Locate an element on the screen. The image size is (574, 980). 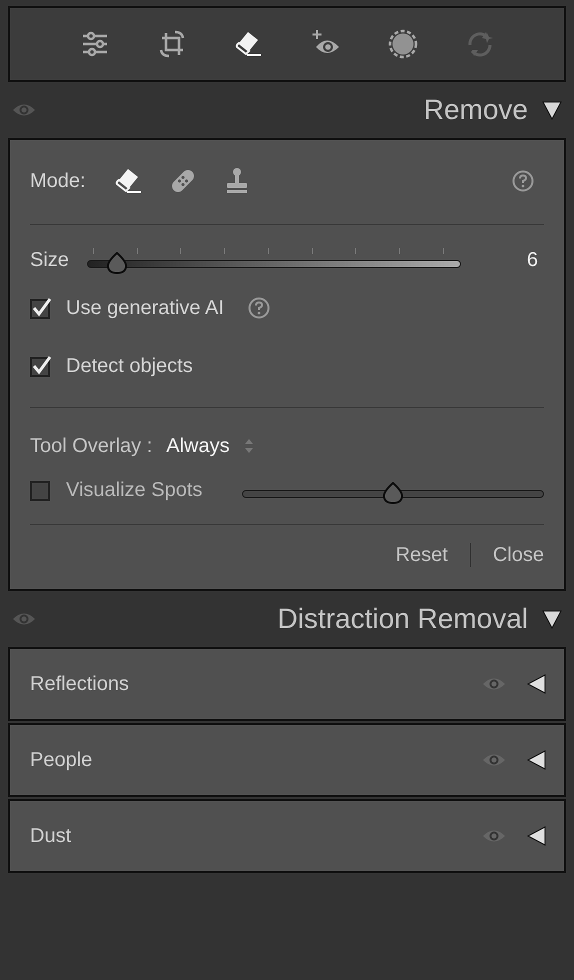
subsection-label: Dust is located at coordinates (51, 836).